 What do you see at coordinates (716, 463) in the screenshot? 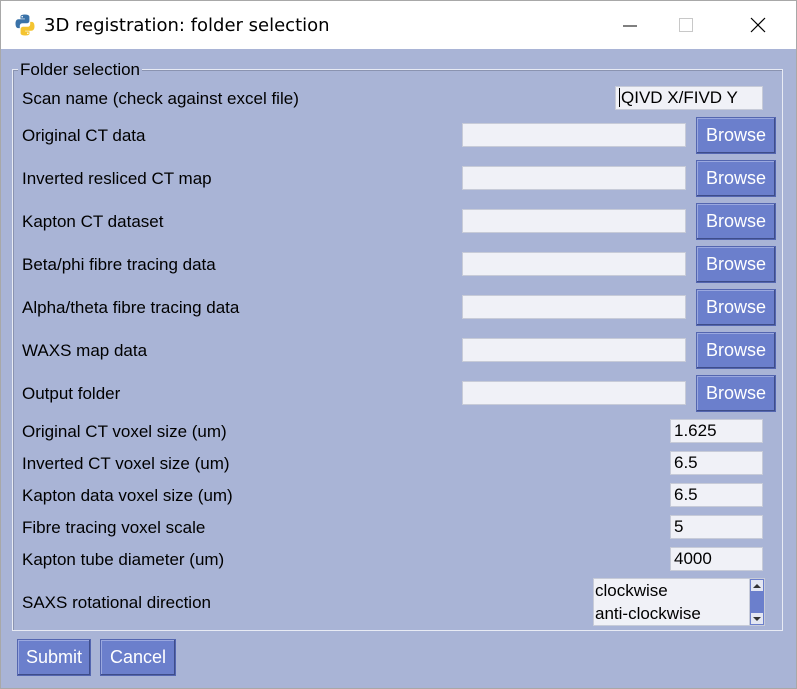
I see `inverted-ct-voxel-input: 6.5` at bounding box center [716, 463].